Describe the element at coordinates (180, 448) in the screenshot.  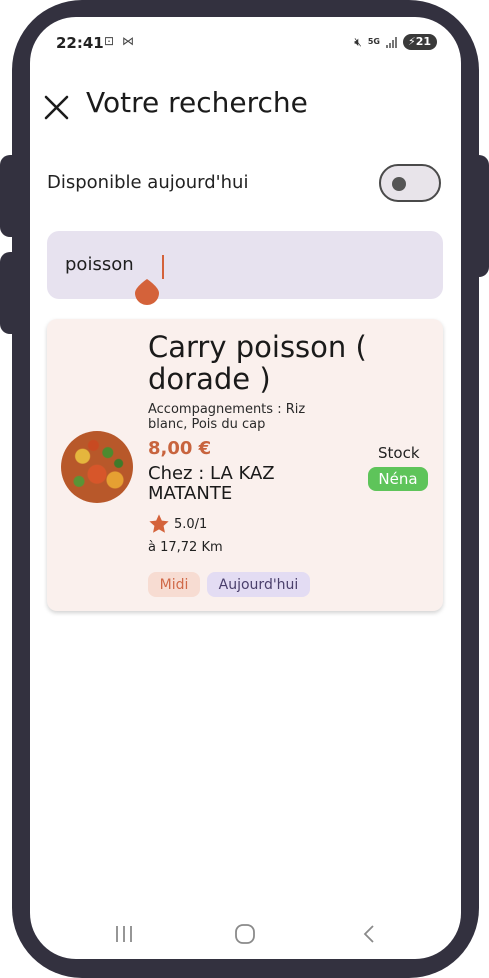
I see `dish-price: 8,00 €` at that location.